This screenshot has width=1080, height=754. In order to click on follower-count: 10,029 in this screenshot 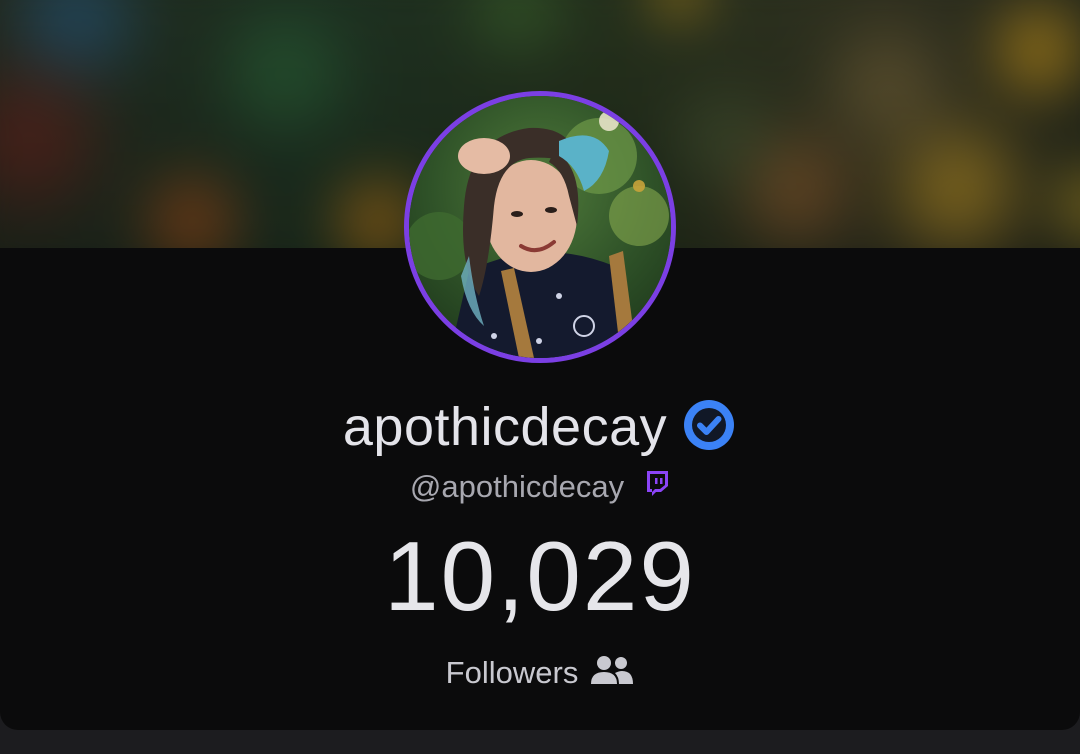, I will do `click(540, 576)`.